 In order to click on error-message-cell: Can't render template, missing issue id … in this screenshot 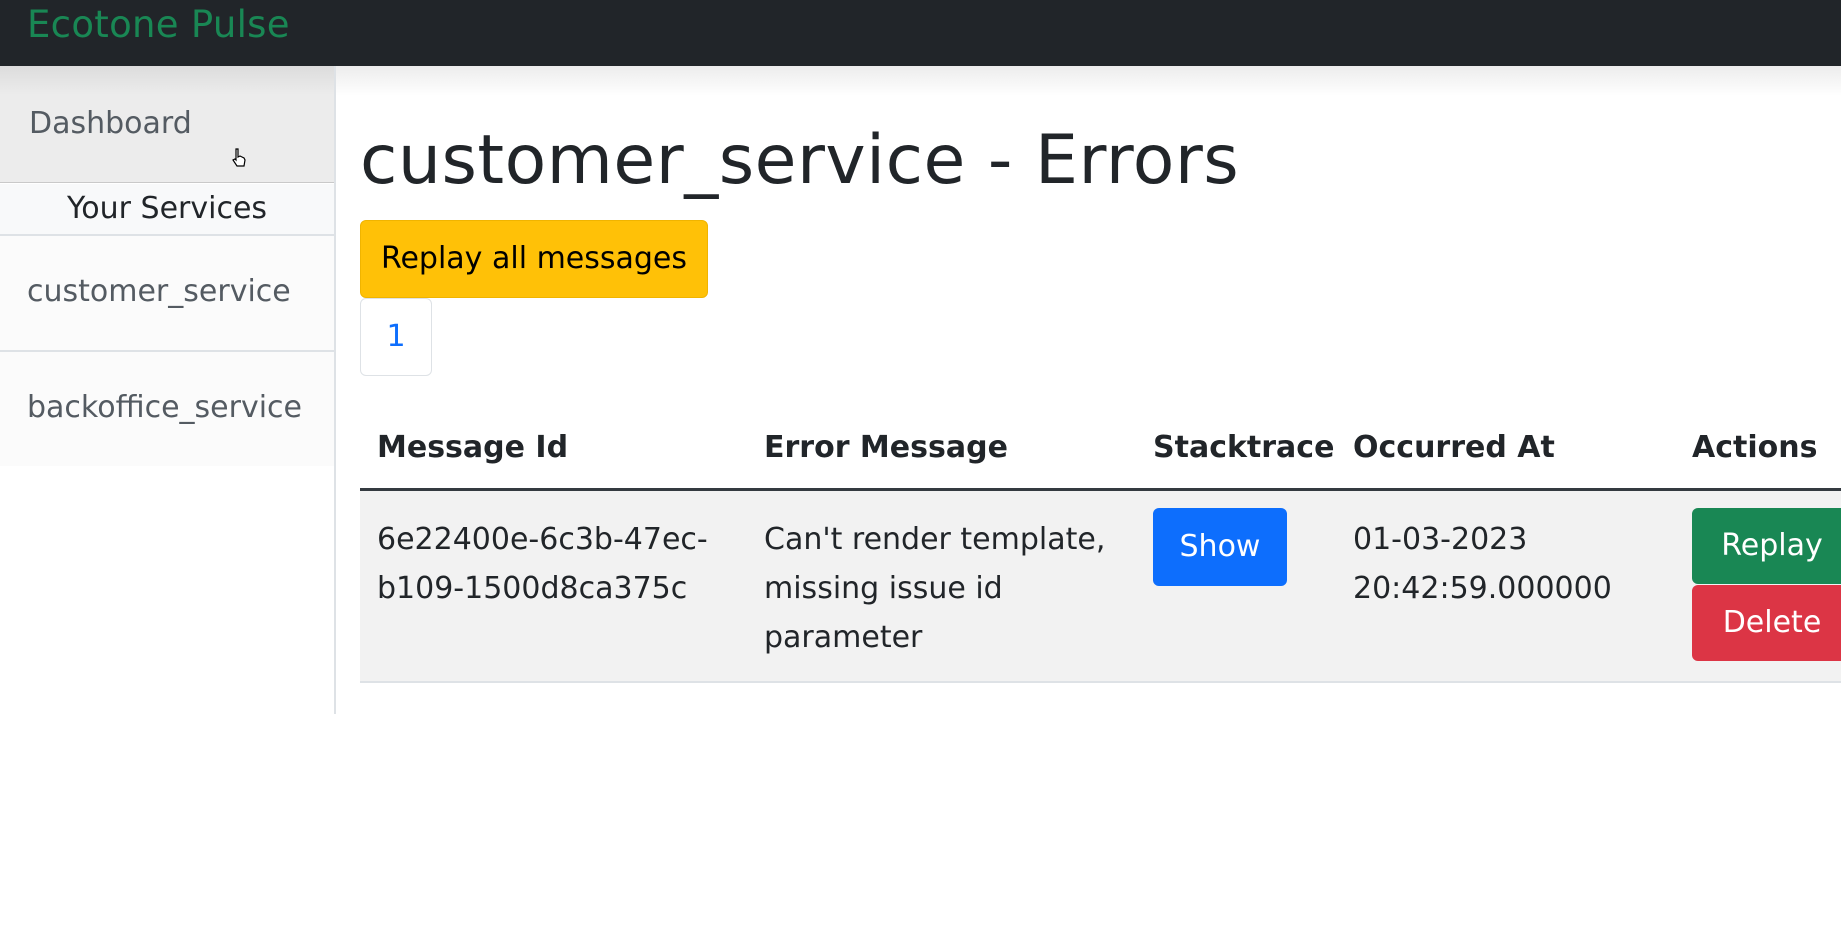, I will do `click(934, 588)`.